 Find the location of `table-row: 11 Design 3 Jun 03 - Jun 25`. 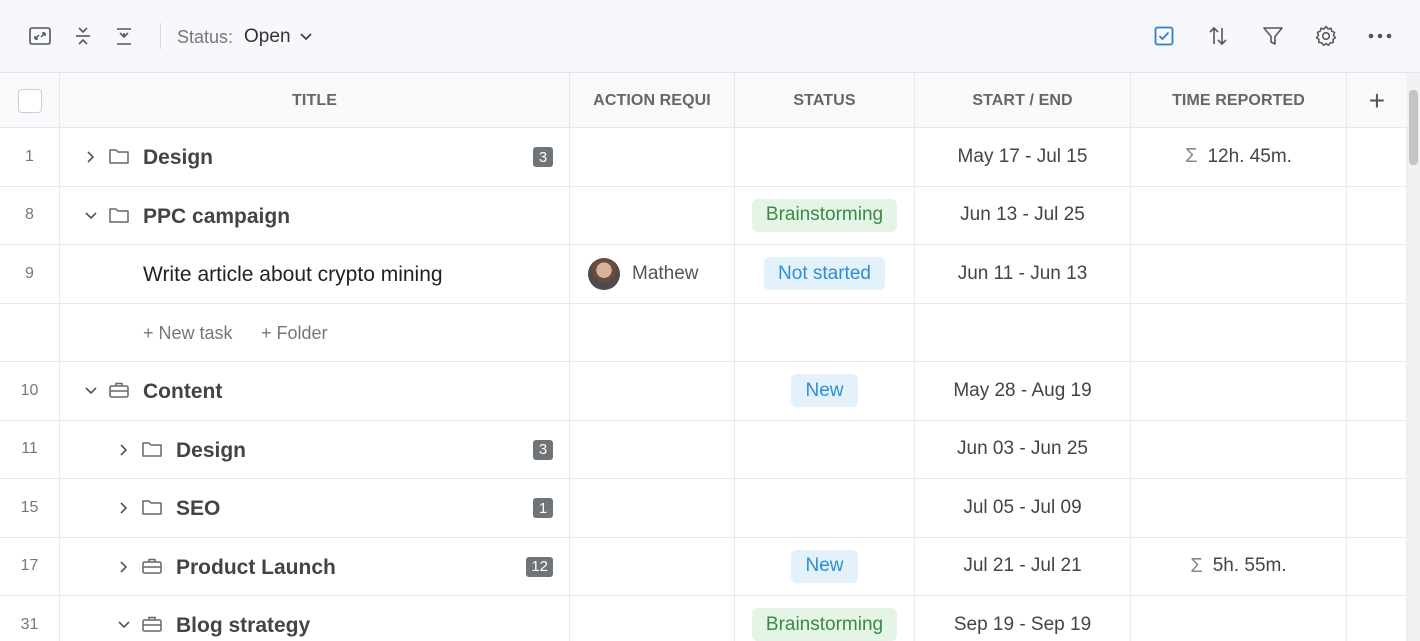

table-row: 11 Design 3 Jun 03 - Jun 25 is located at coordinates (703, 449).